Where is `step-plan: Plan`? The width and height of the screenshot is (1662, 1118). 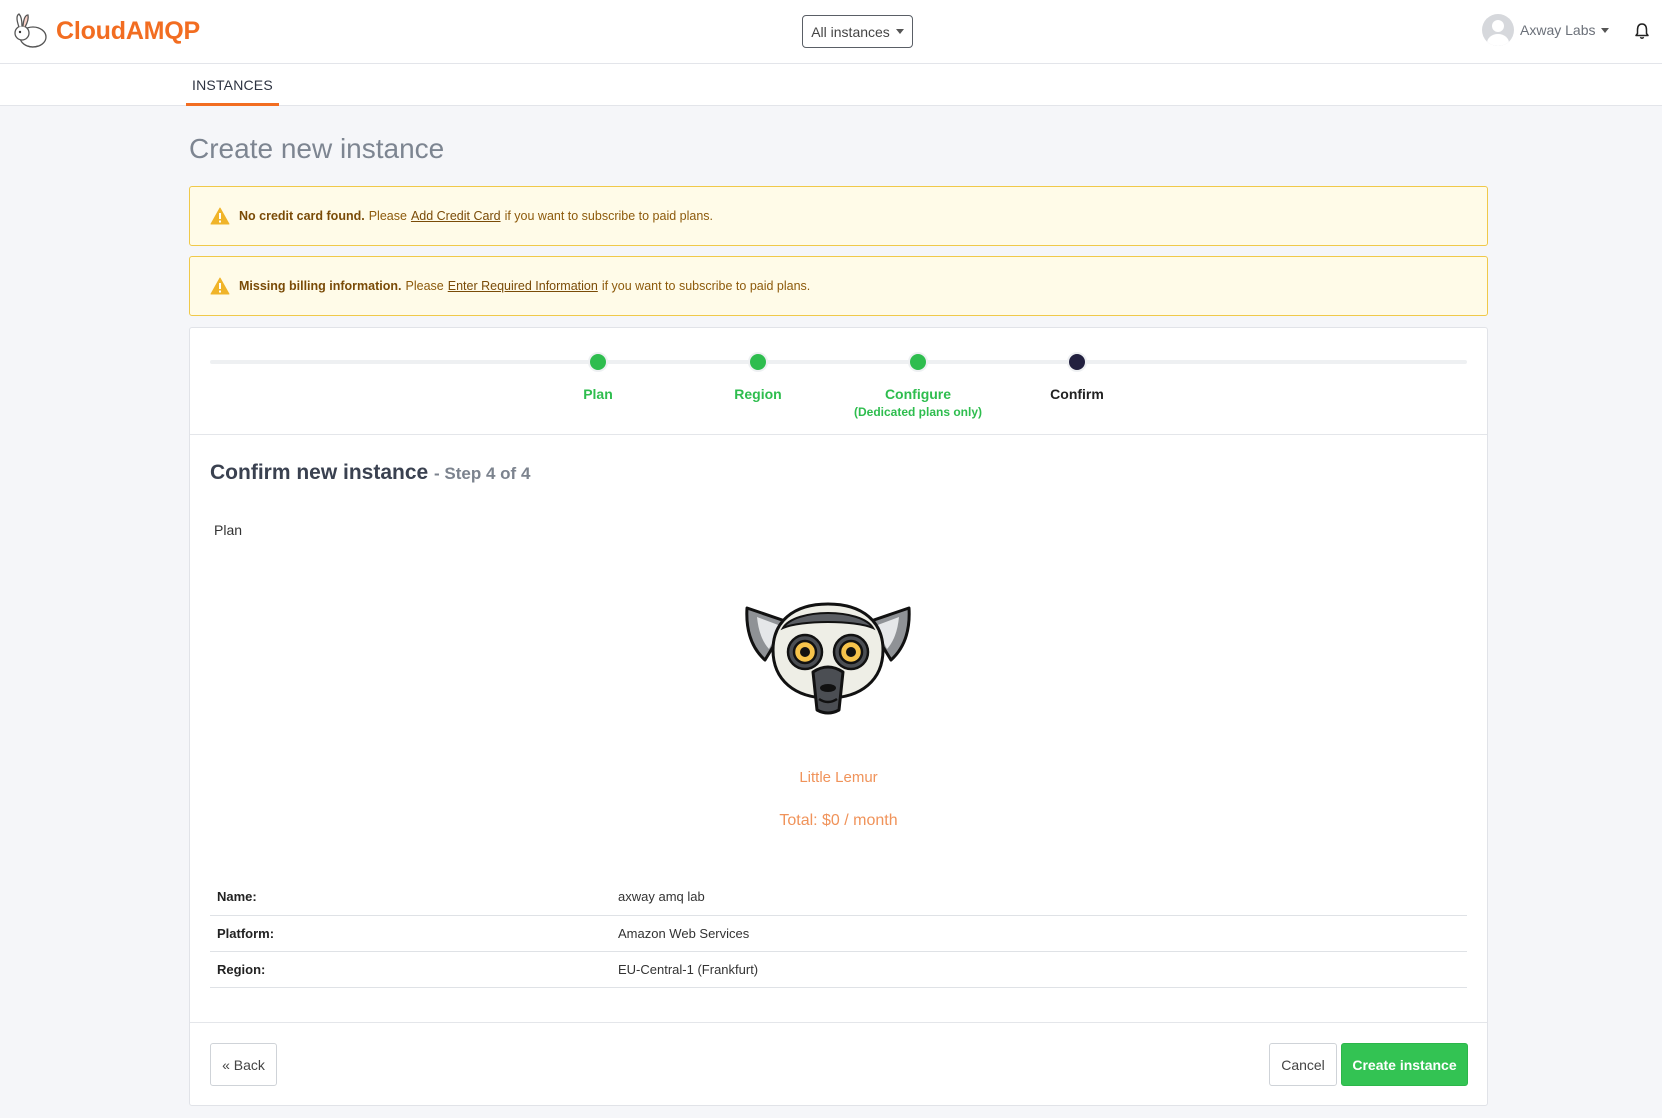 step-plan: Plan is located at coordinates (598, 377).